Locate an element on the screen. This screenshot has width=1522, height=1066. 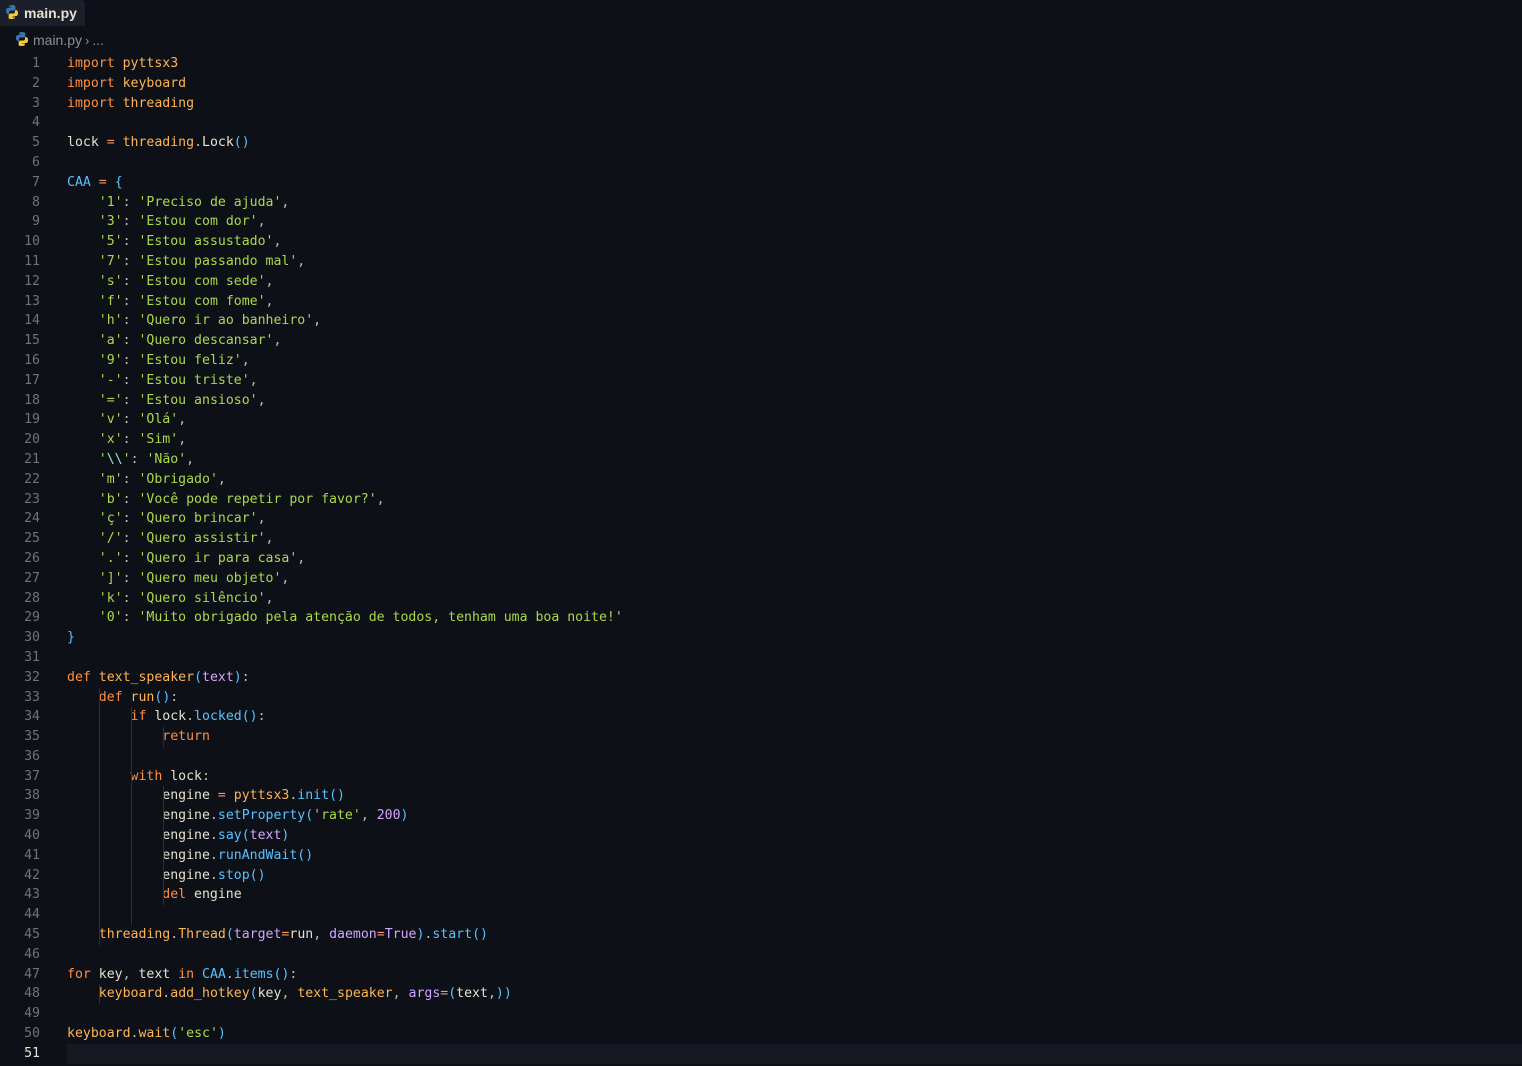
code-line: 16 '9': 'Estou feliz', is located at coordinates (761, 361).